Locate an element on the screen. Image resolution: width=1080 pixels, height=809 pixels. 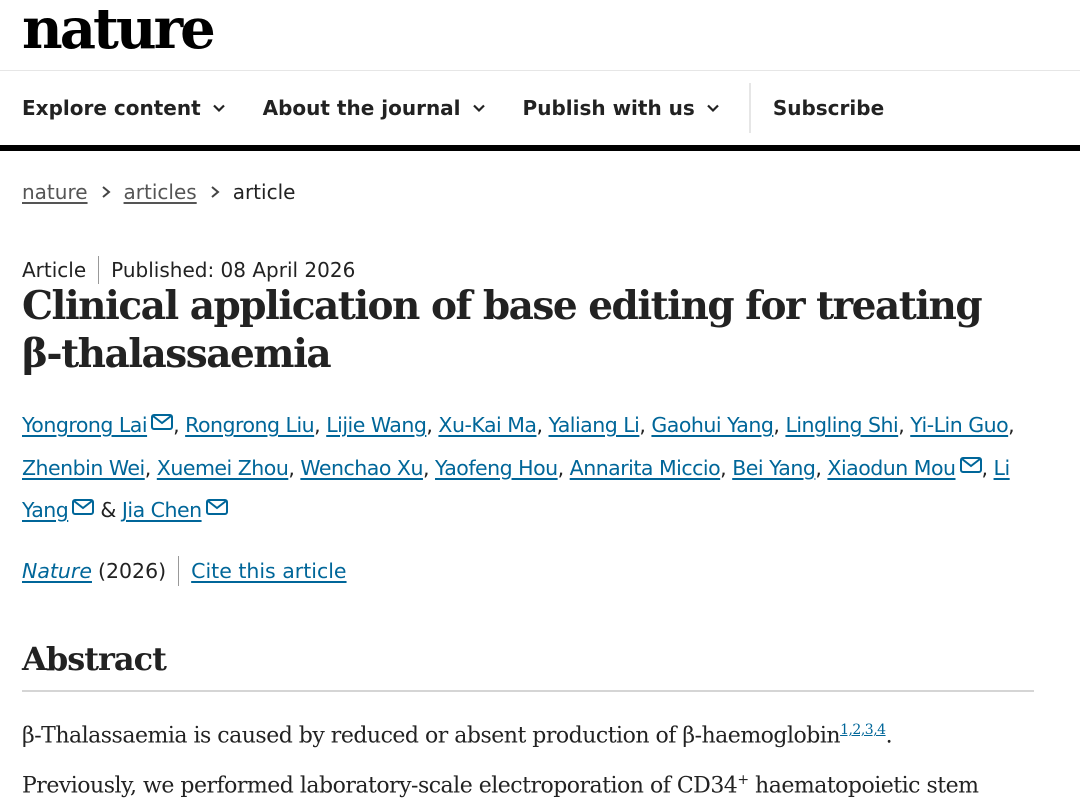
abstract-line-2b: haematopoietic stem is located at coordinates (863, 786).